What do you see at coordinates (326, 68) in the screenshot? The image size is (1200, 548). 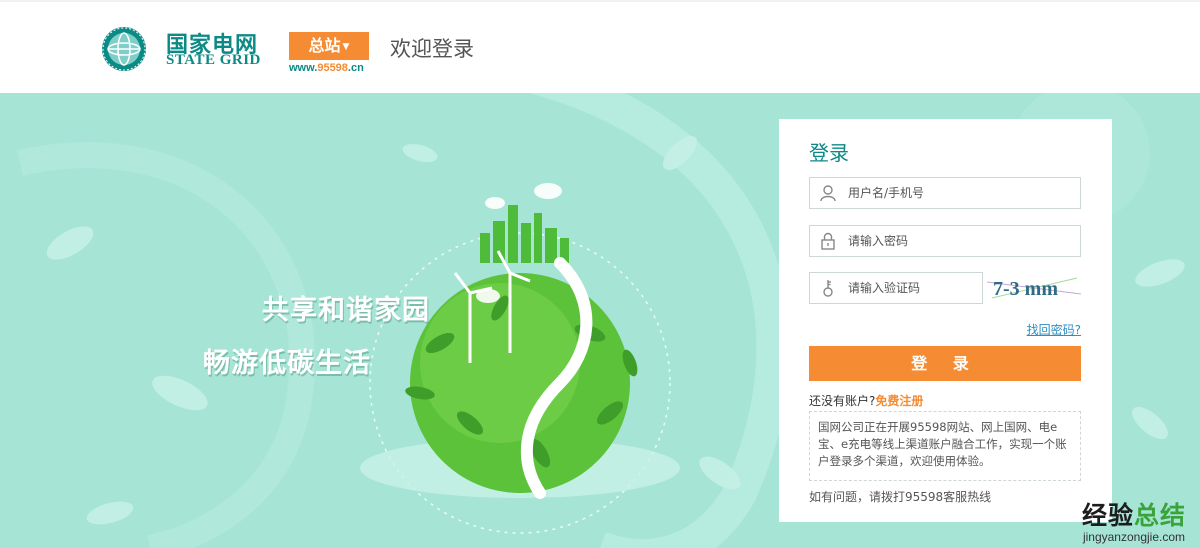 I see `station-url: www.95598.cn` at bounding box center [326, 68].